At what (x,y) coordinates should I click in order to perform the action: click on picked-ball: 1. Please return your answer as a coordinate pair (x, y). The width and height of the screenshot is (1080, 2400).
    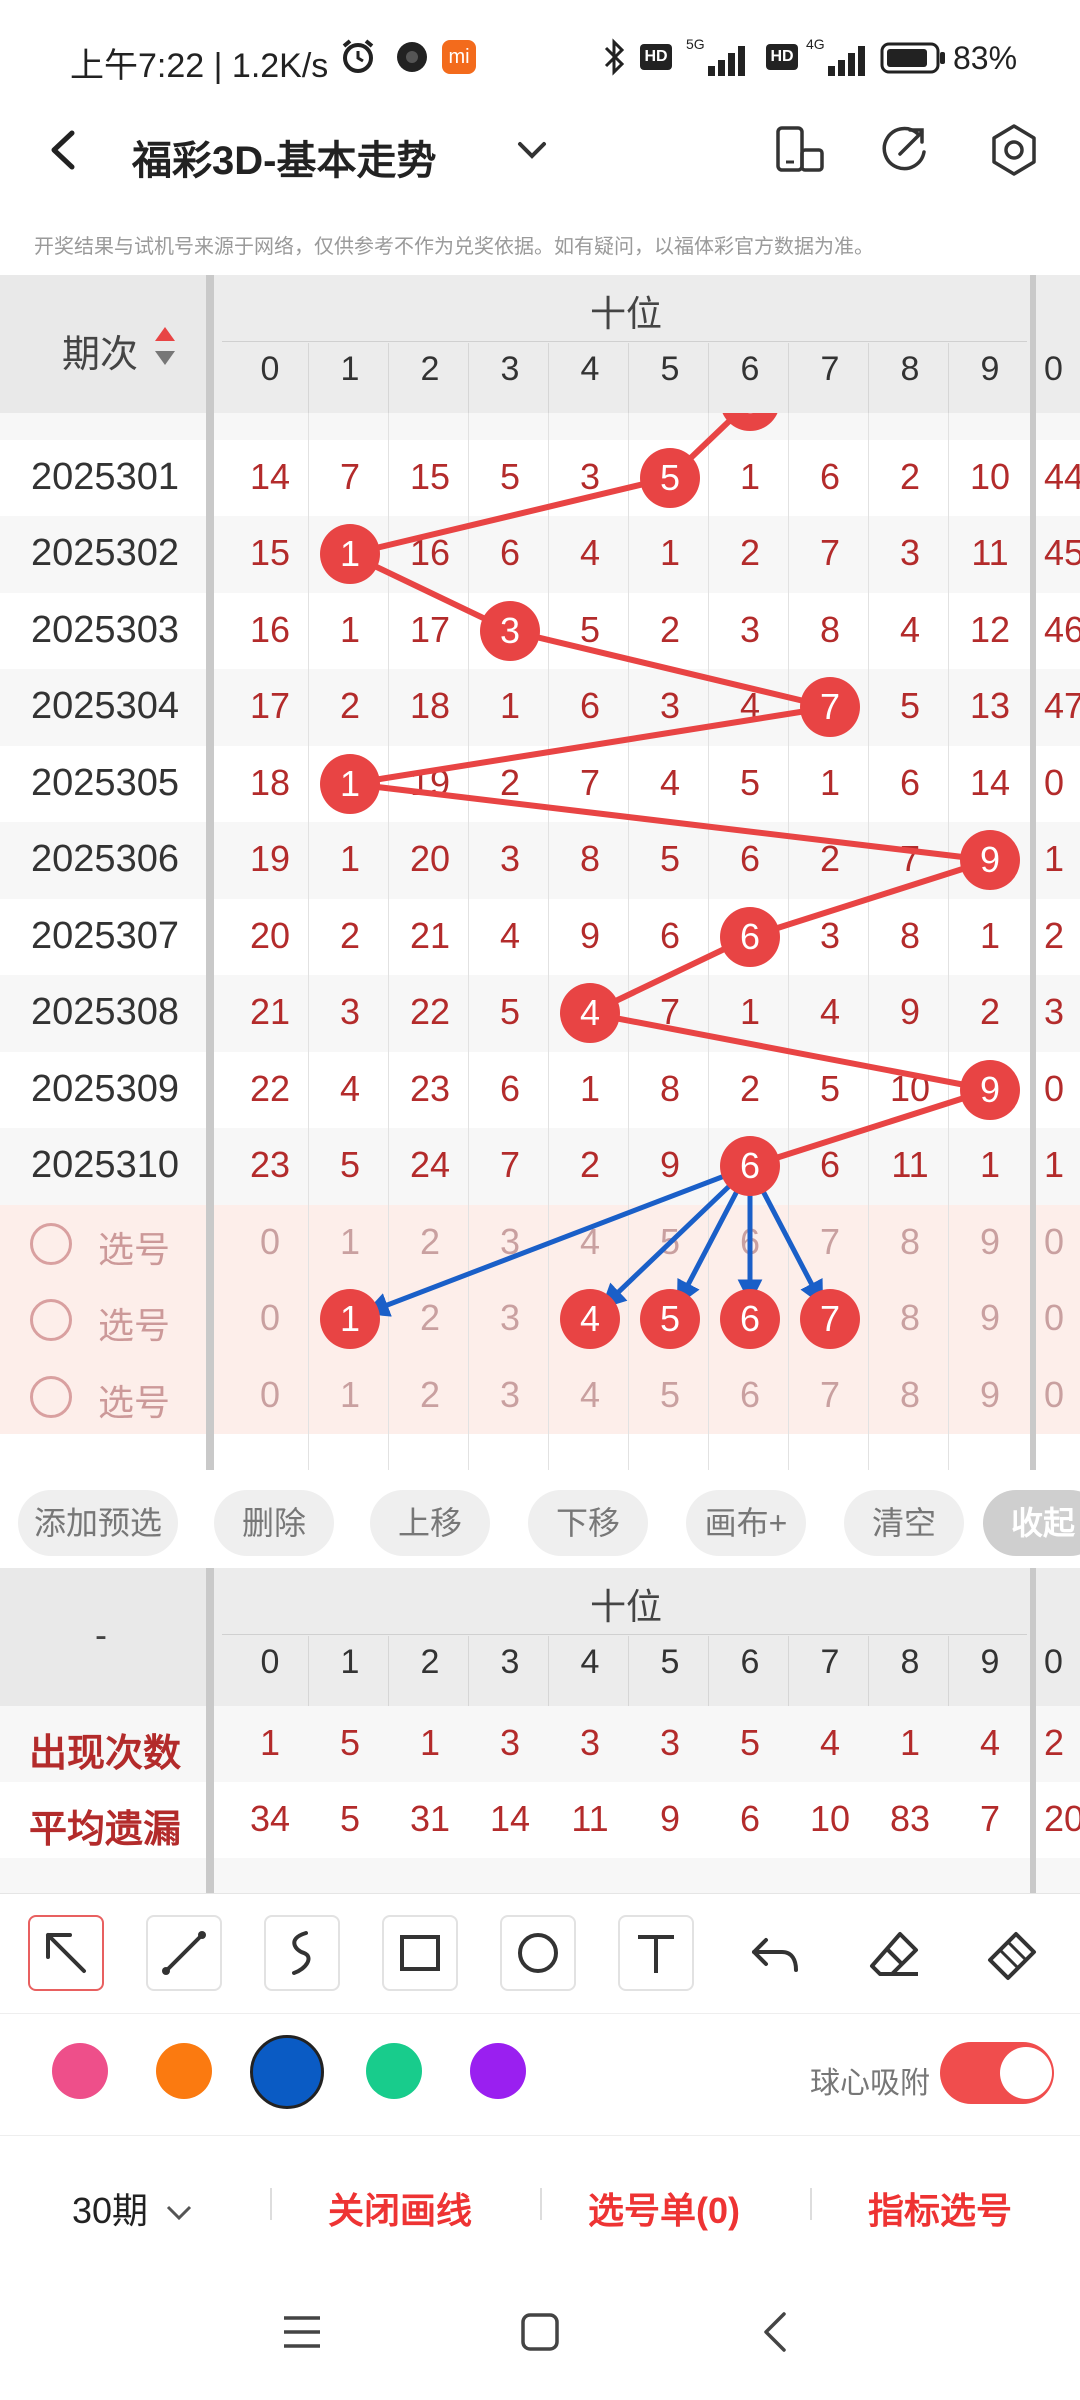
    Looking at the image, I should click on (350, 1319).